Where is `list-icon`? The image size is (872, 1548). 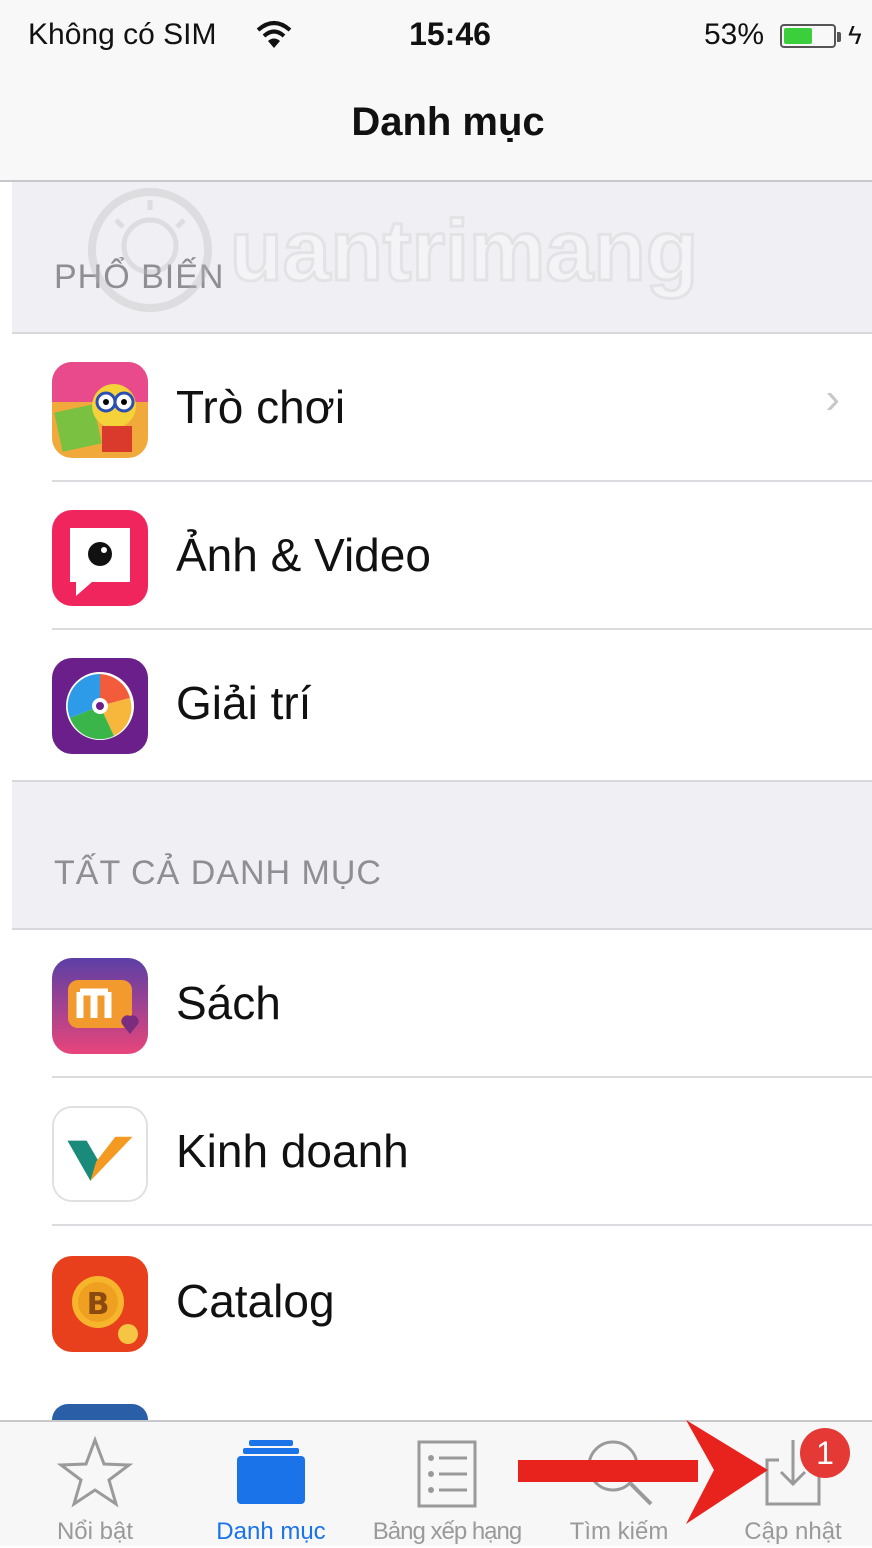
list-icon is located at coordinates (447, 1474).